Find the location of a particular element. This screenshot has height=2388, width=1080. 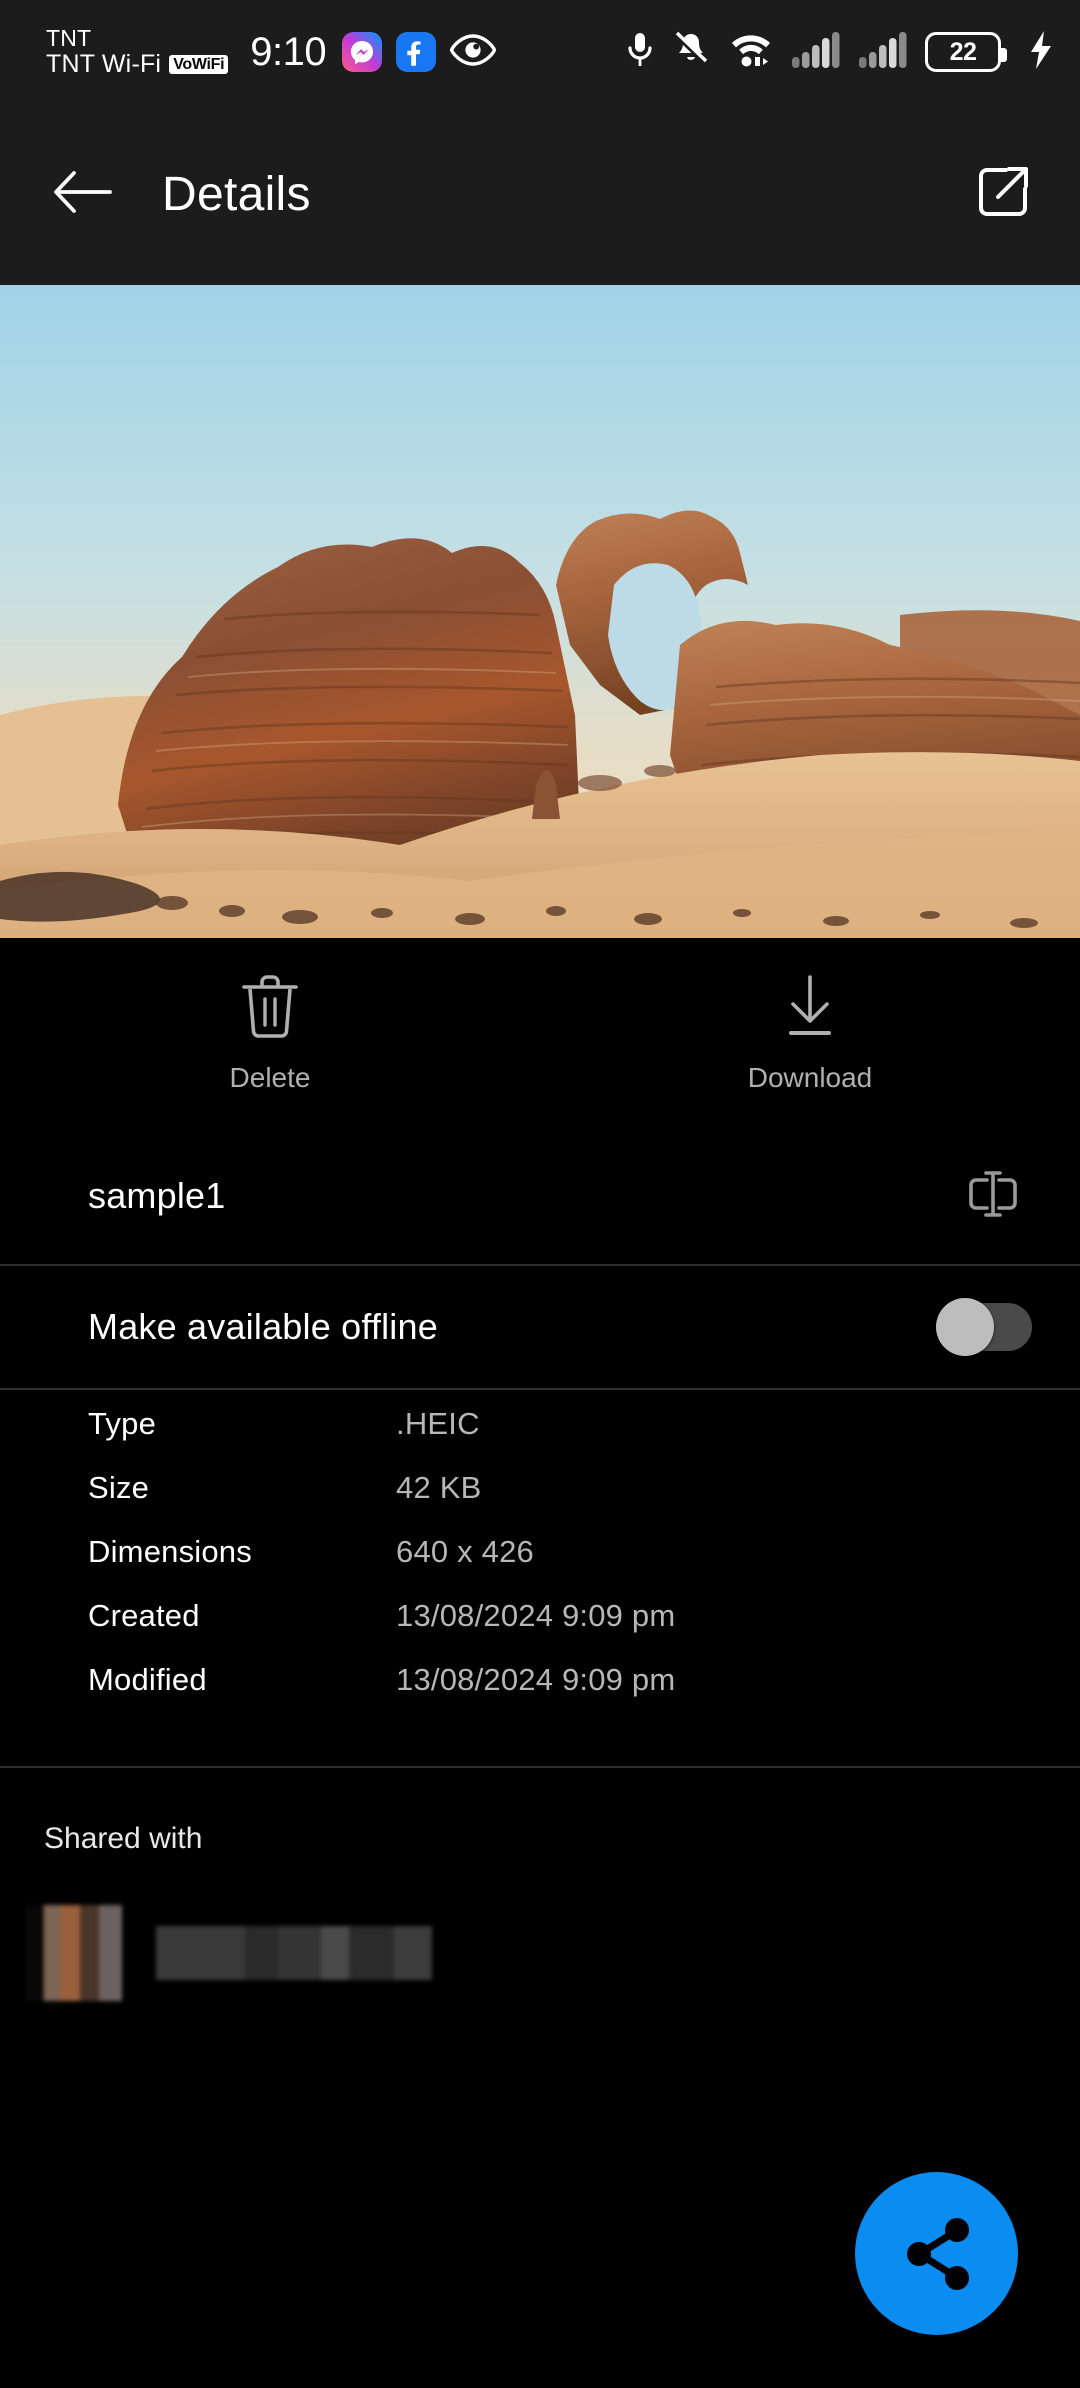

app-bar: Details is located at coordinates (540, 194).